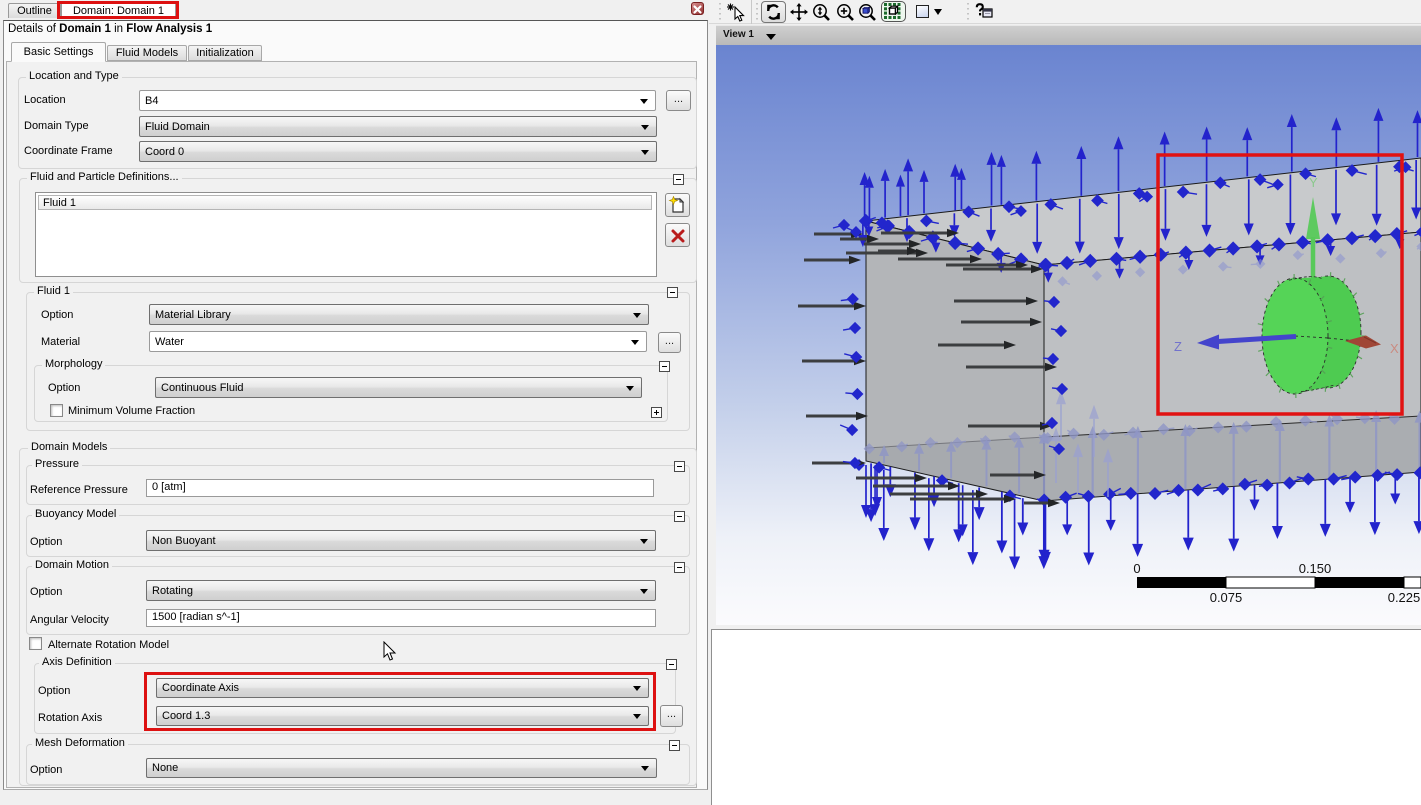 The height and width of the screenshot is (805, 1421). What do you see at coordinates (1394, 348) in the screenshot?
I see `svg-text: X` at bounding box center [1394, 348].